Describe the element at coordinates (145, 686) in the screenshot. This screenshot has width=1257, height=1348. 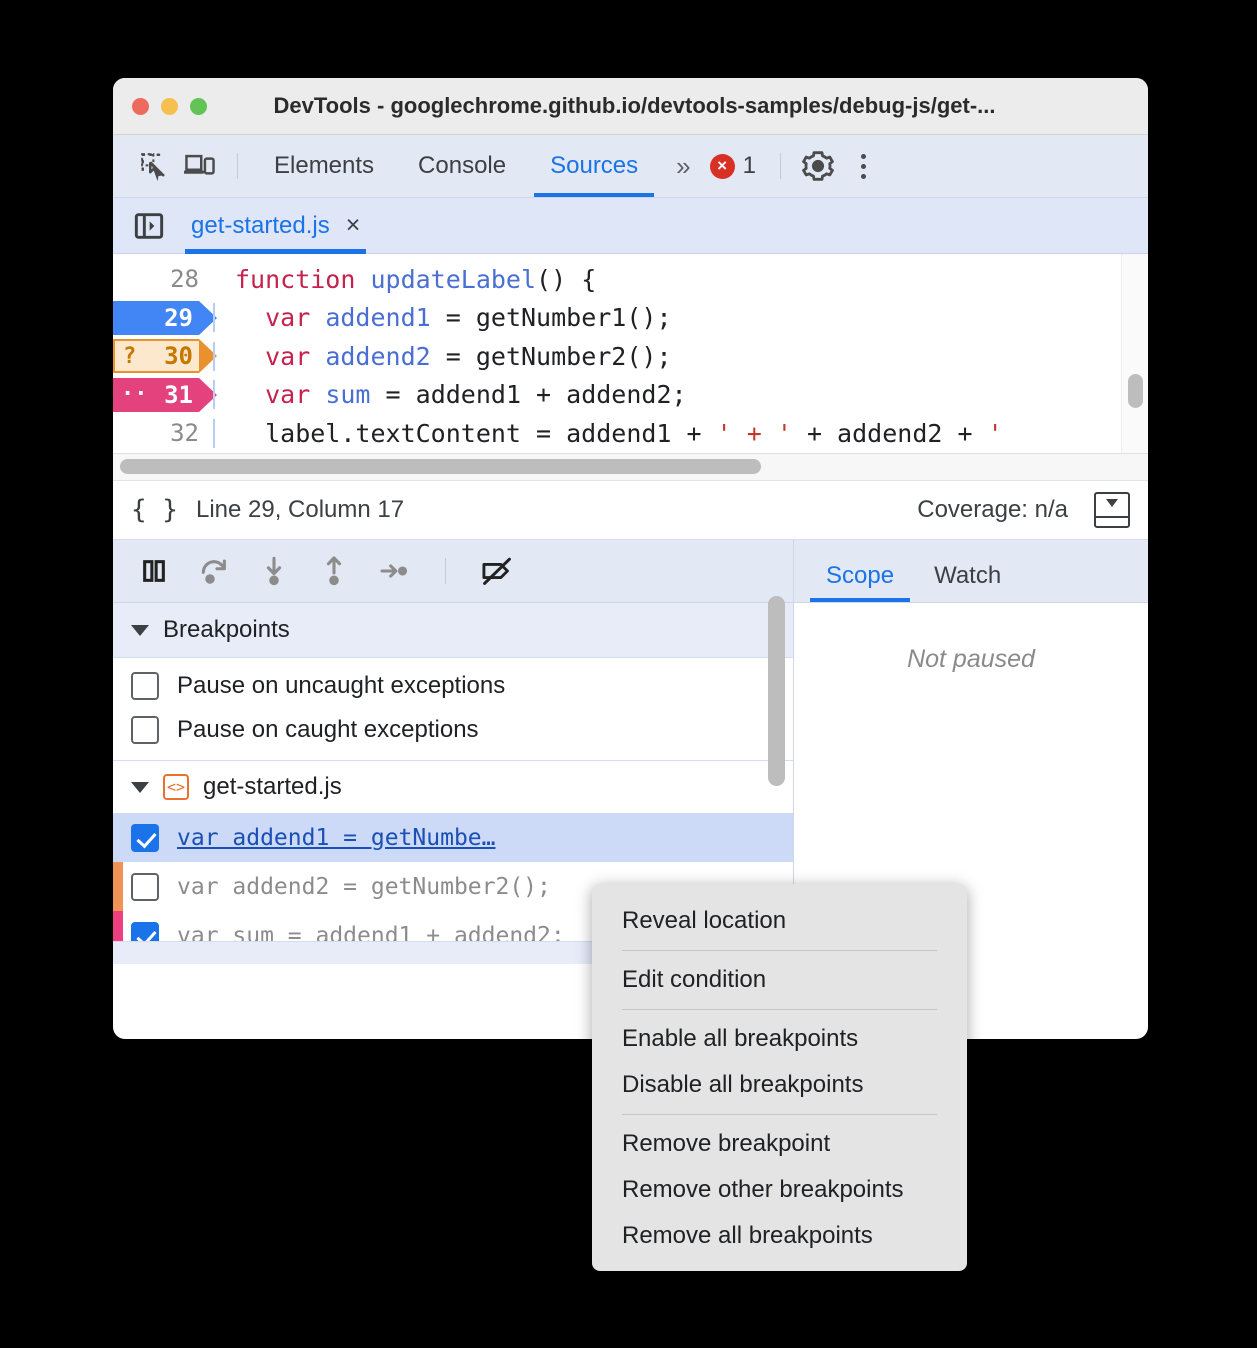
I see `pause-on-uncaught-exceptions-checkbox` at that location.